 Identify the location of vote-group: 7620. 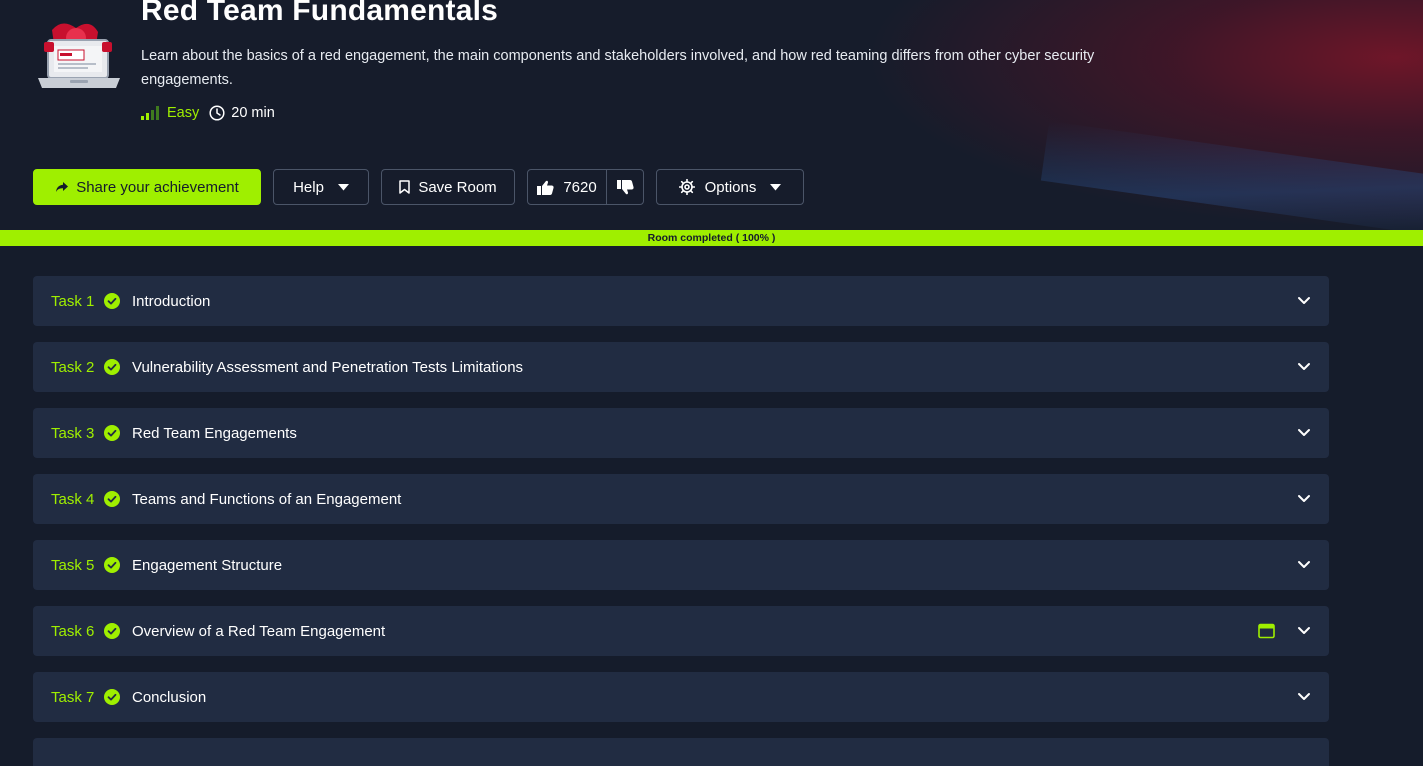
(585, 187).